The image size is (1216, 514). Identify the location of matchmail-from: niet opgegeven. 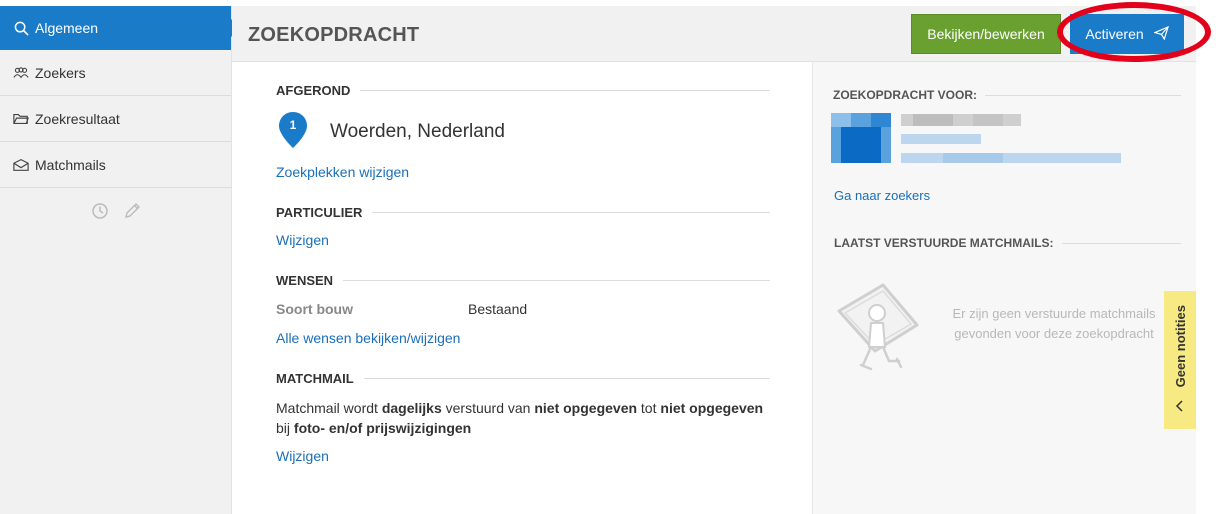
(586, 408).